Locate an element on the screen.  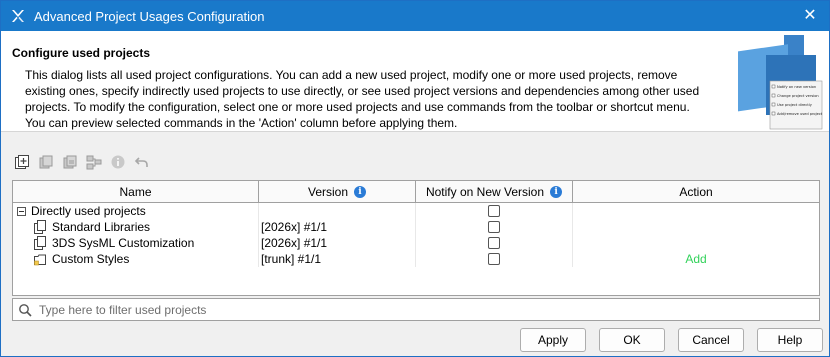
column-version-label: Version is located at coordinates (328, 191).